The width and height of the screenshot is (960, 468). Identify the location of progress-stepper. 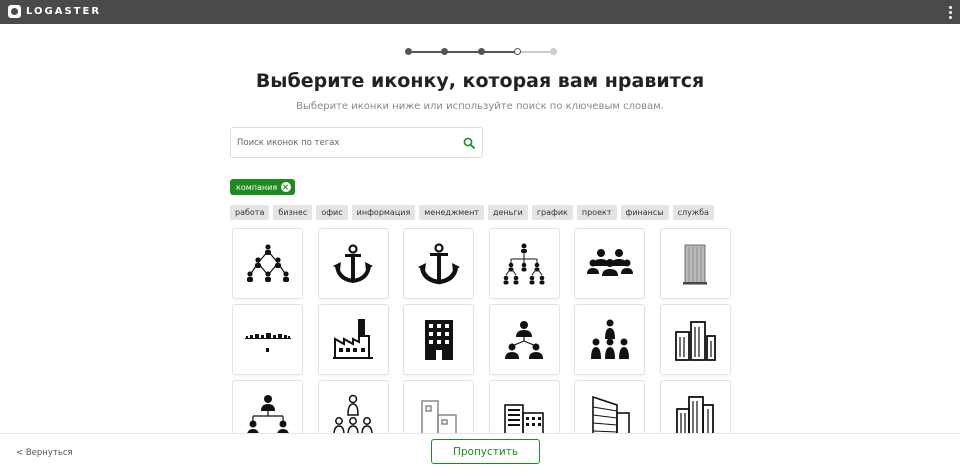
(481, 52).